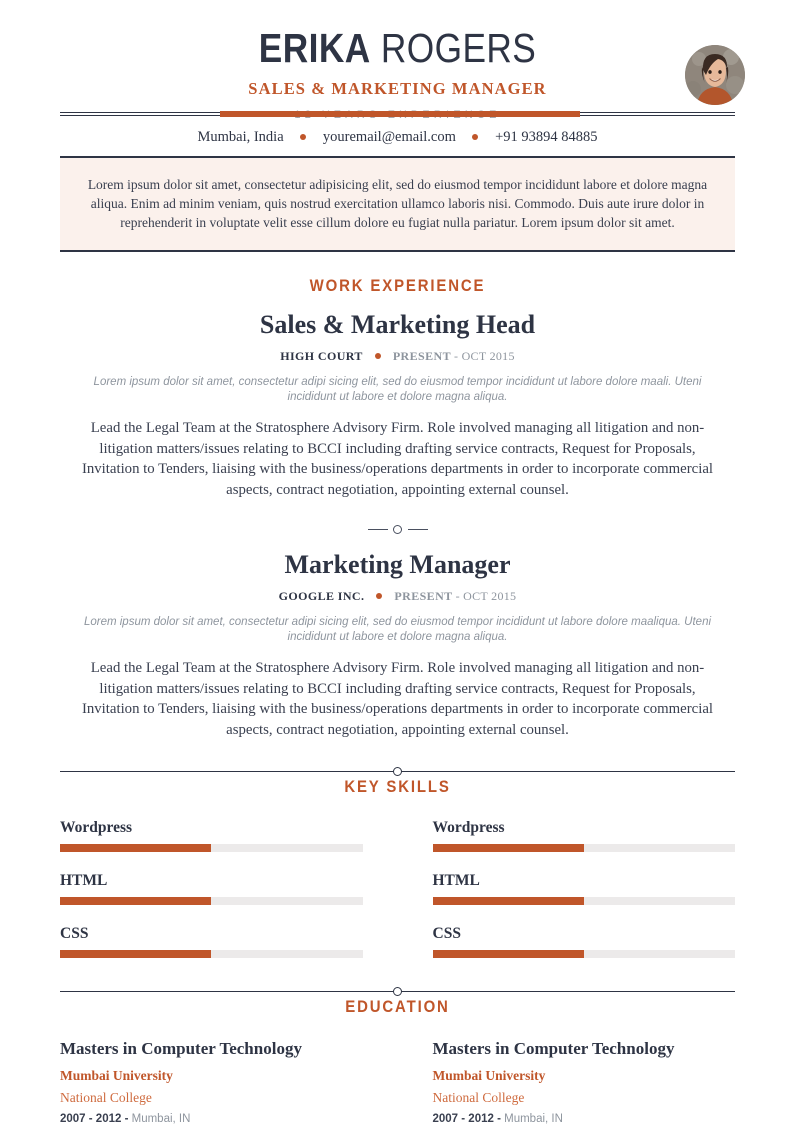 The image size is (795, 1125). I want to click on headline-job-title: SALES & MARKETING MANAGER, so click(397, 88).